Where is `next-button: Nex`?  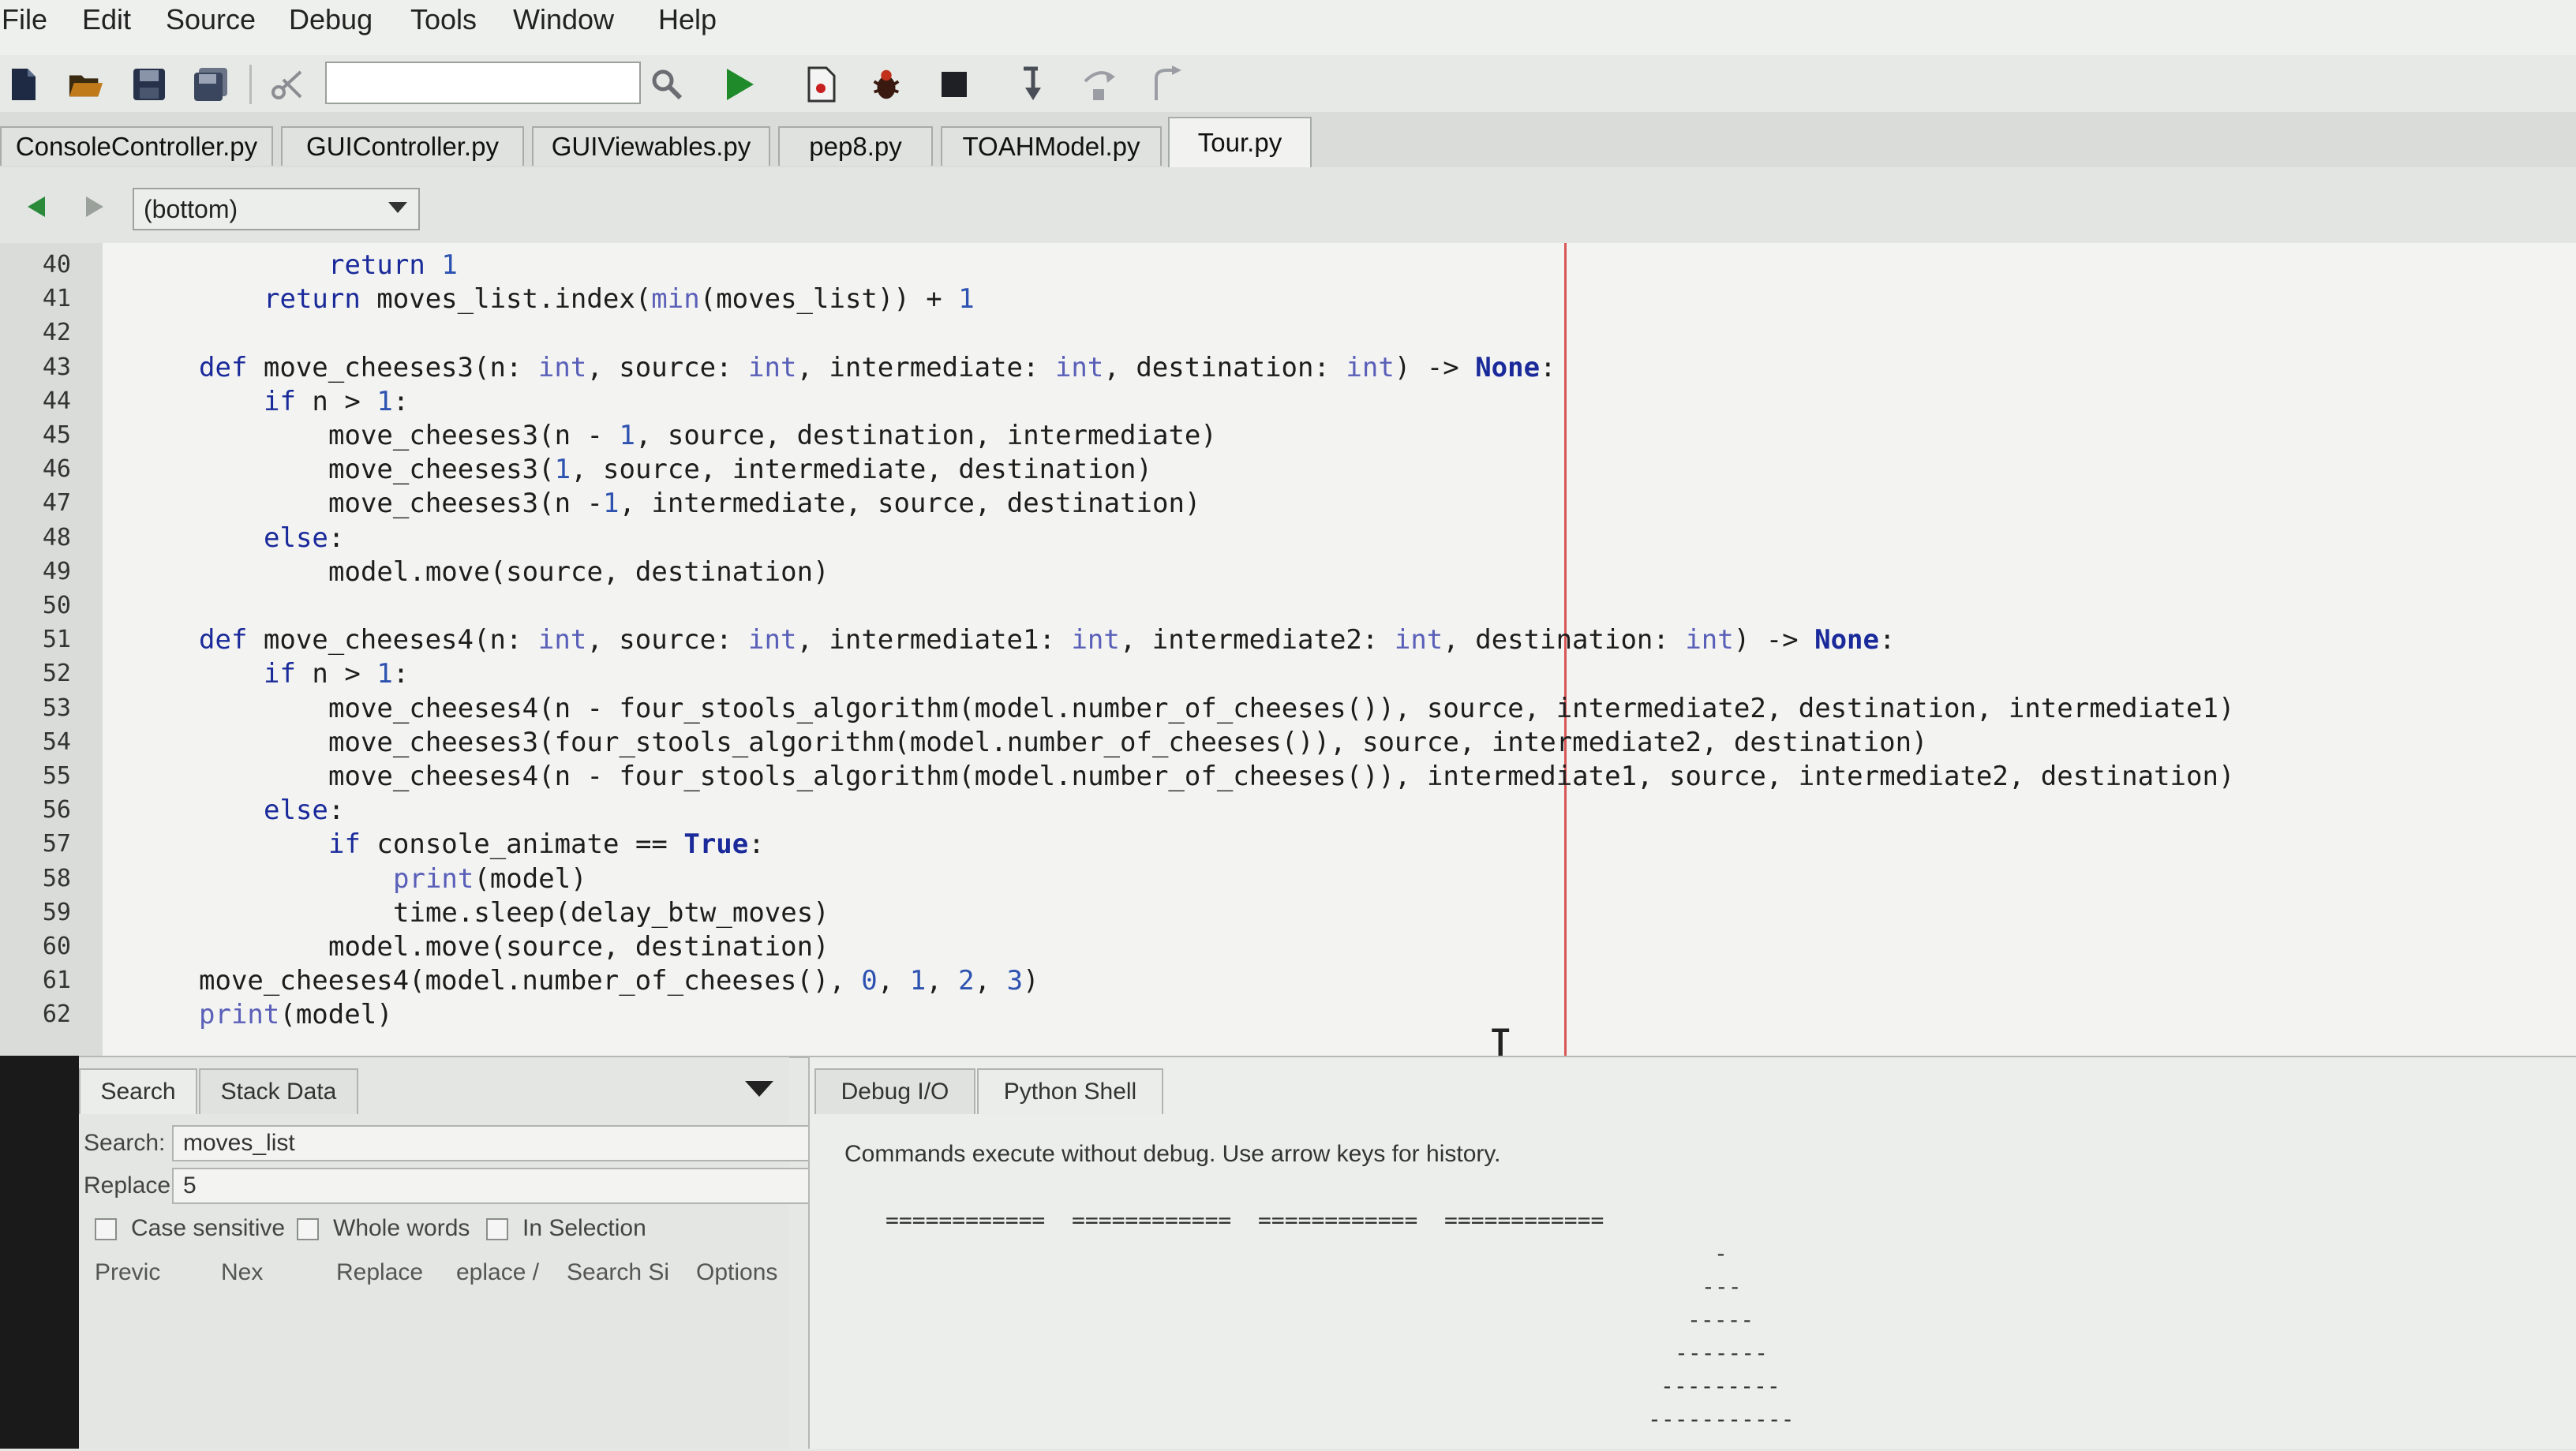 next-button: Nex is located at coordinates (242, 1272).